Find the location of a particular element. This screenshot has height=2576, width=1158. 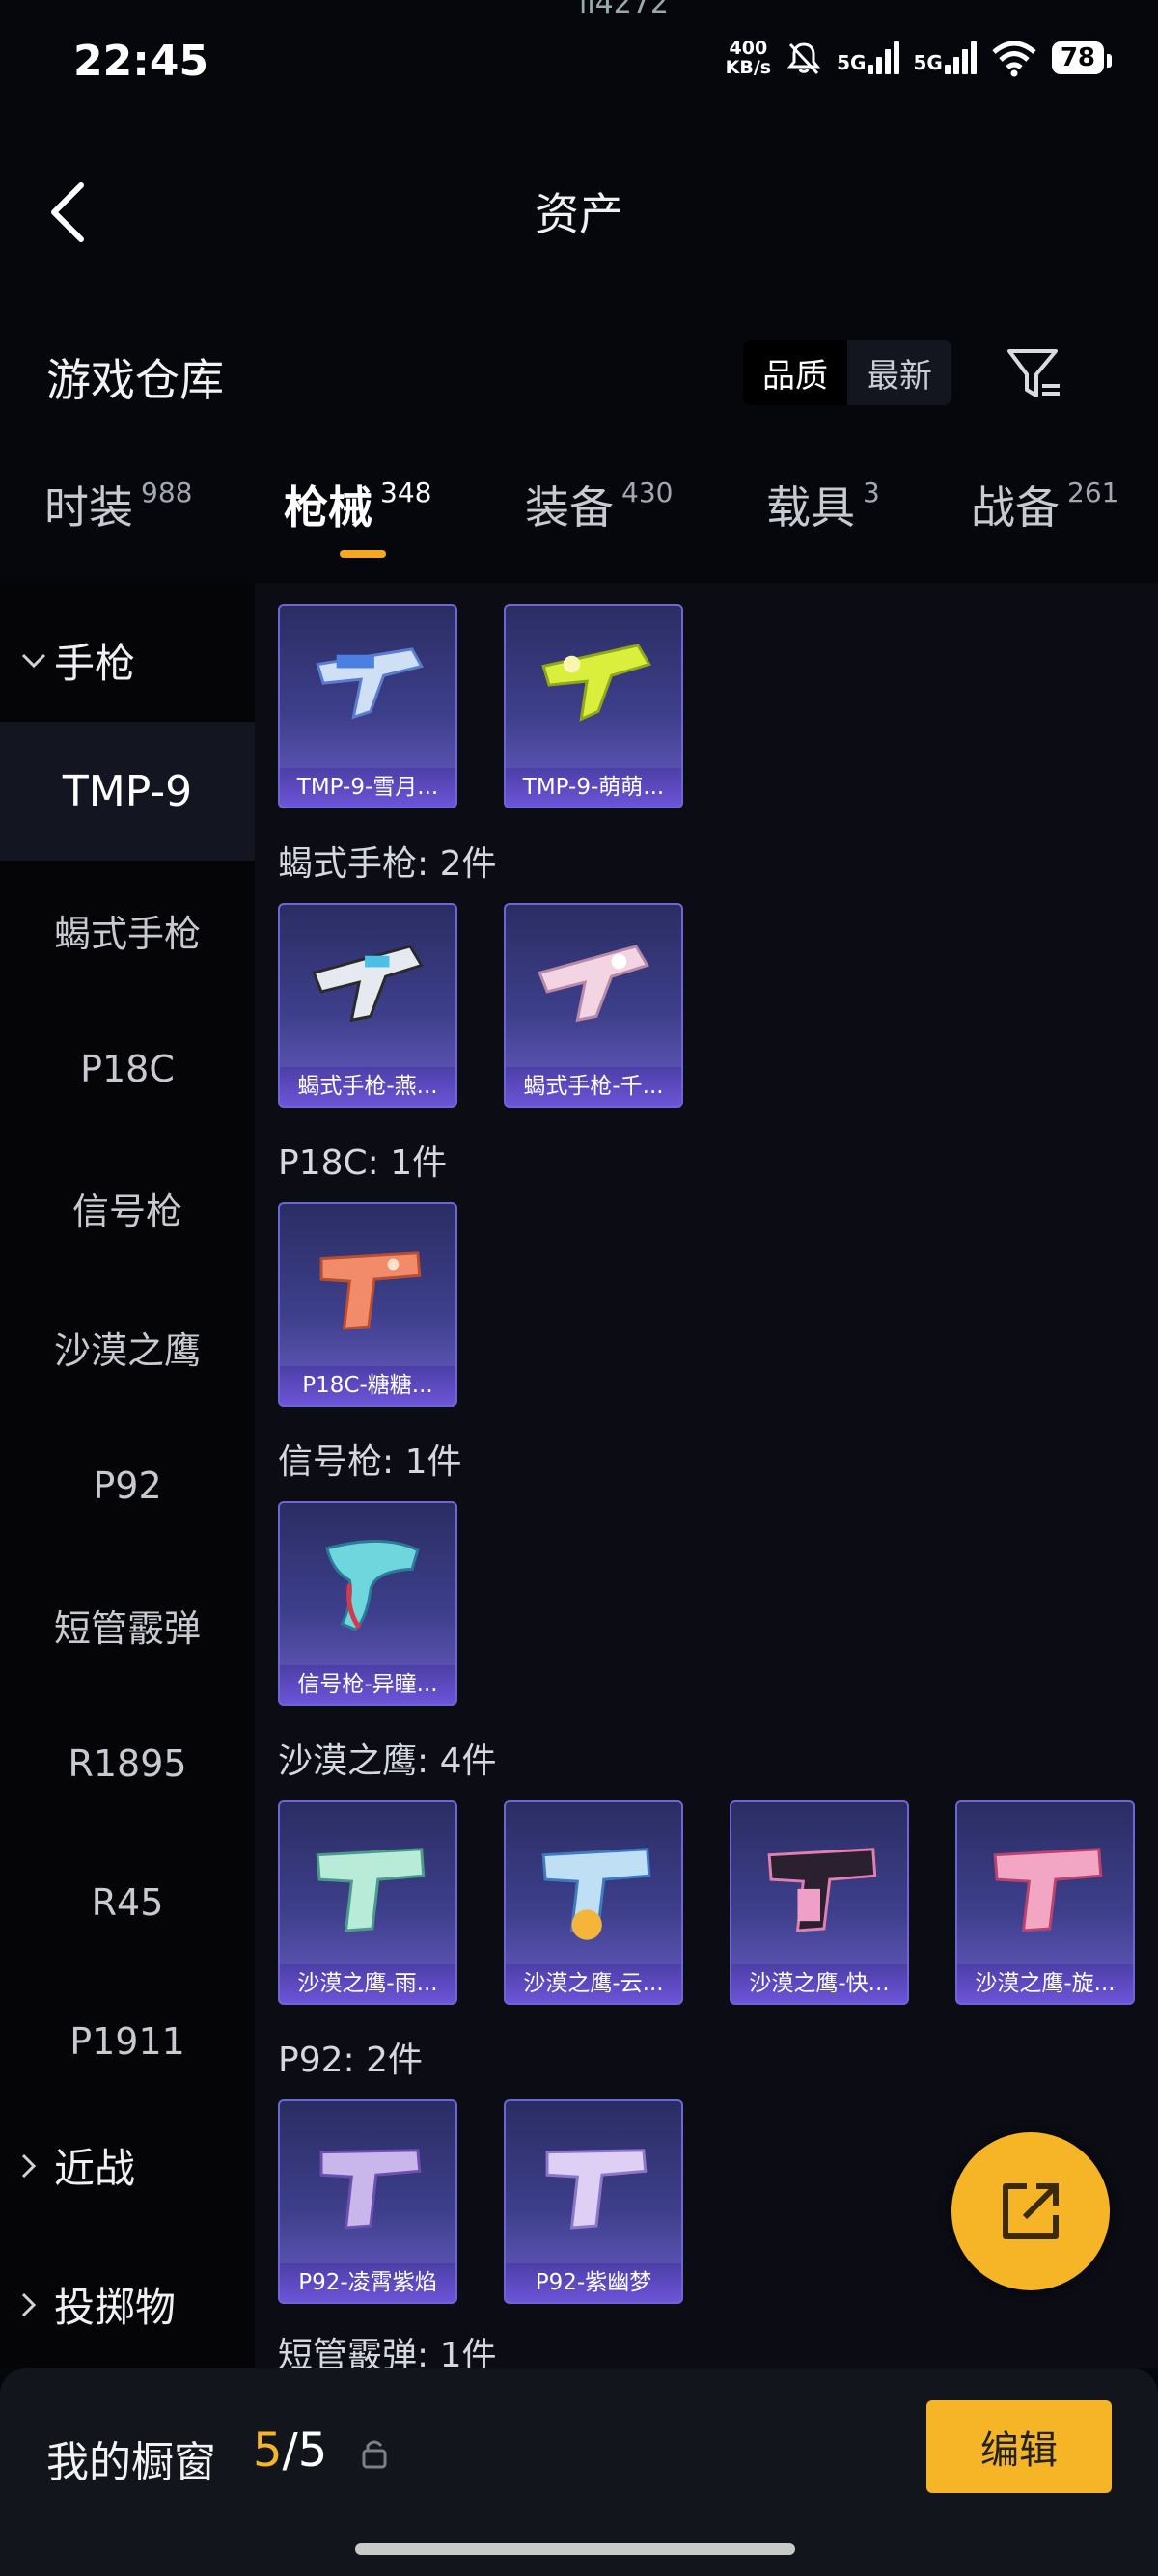

edit-button: 编辑 is located at coordinates (1019, 2447).